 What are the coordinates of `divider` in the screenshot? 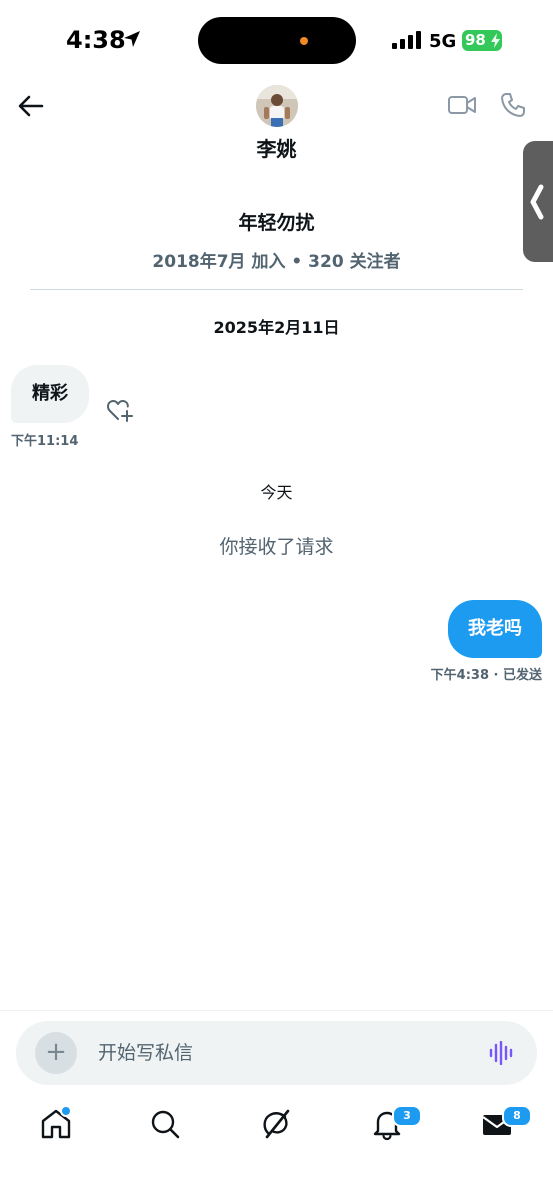 It's located at (276, 289).